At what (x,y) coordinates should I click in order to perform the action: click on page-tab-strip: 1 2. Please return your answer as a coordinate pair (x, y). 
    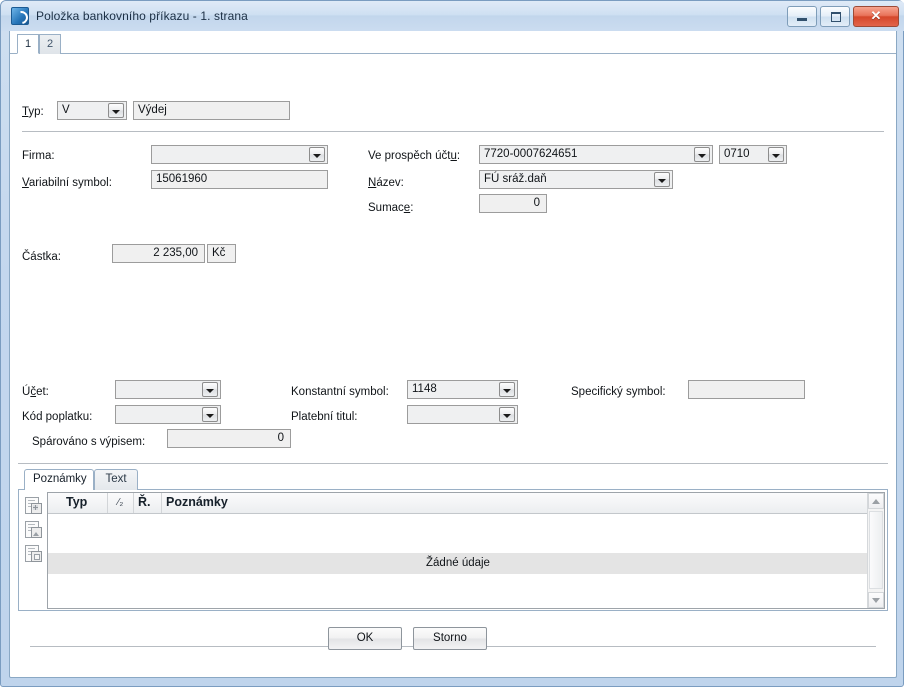
    Looking at the image, I should click on (453, 42).